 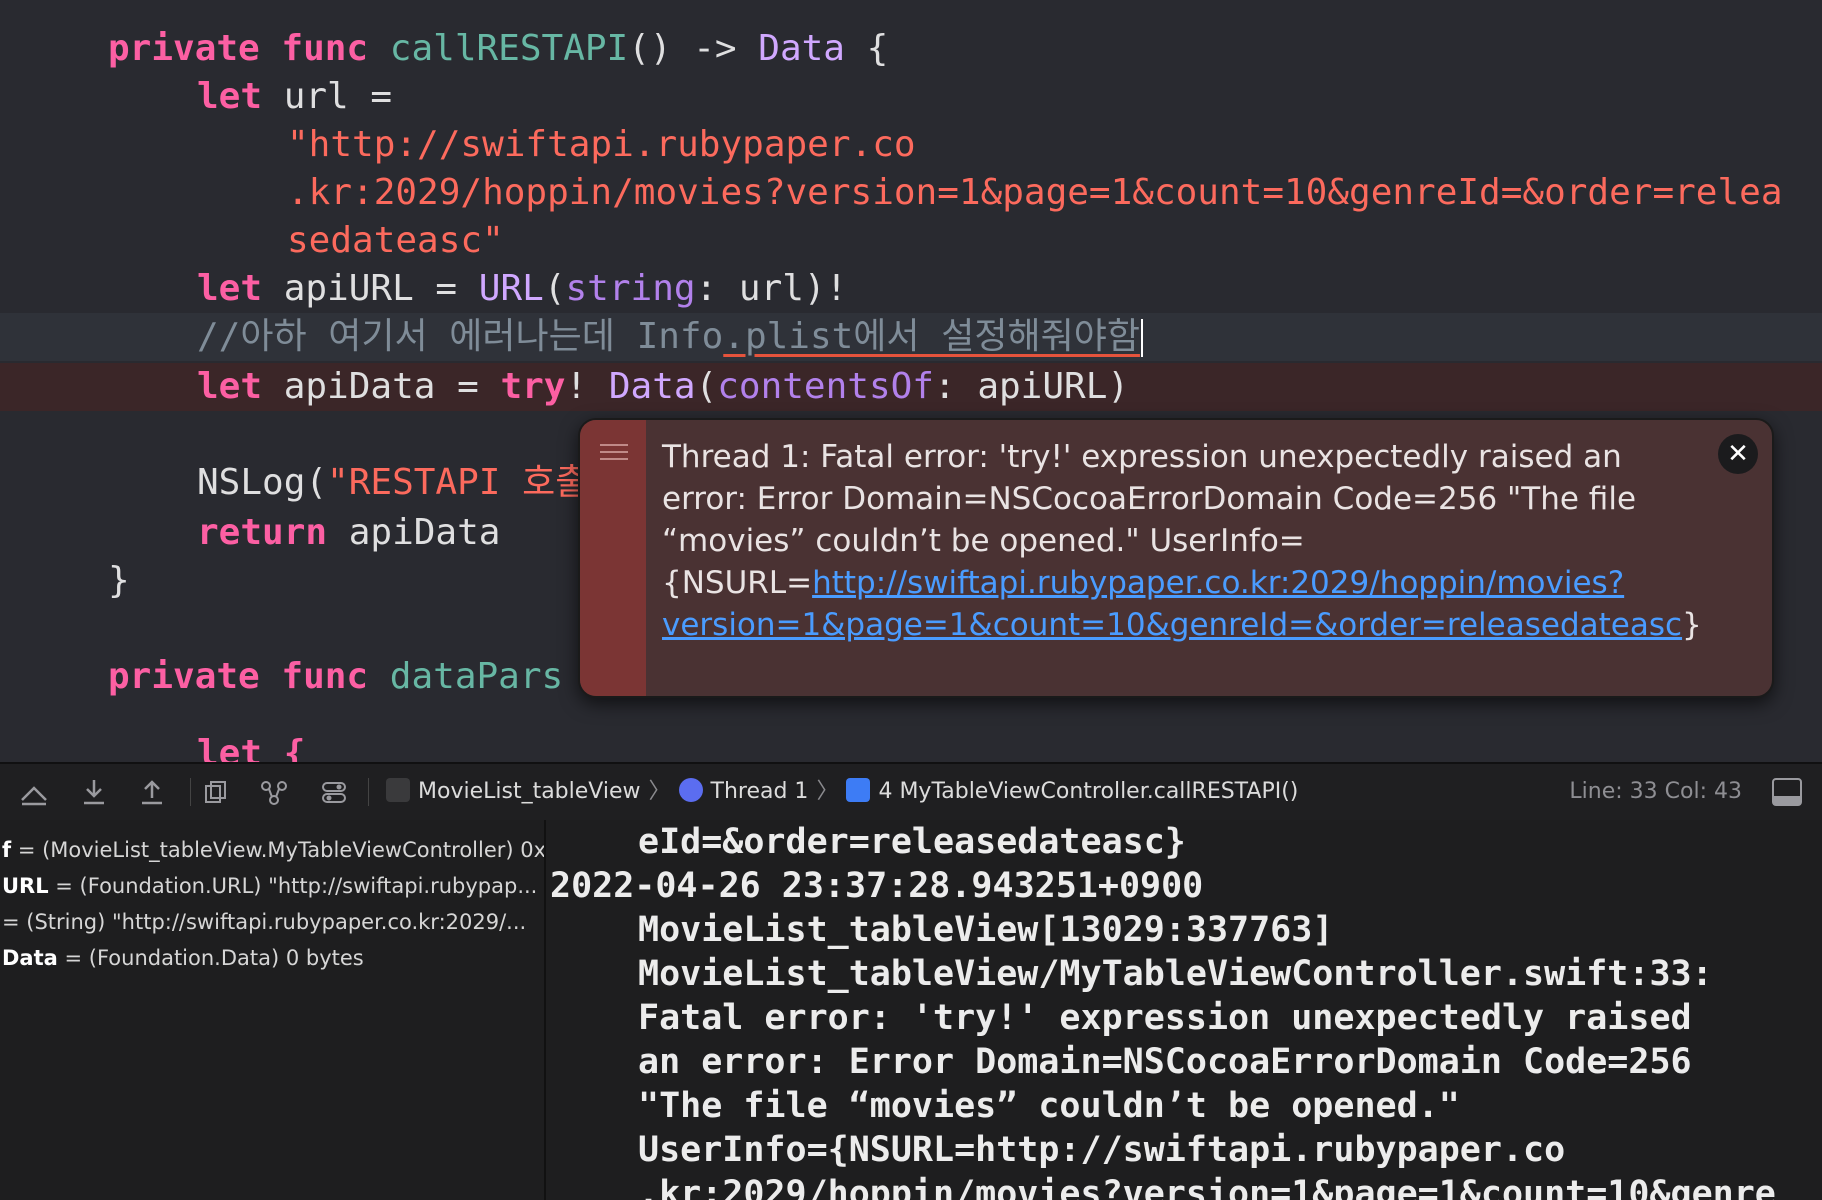 I want to click on variable-name: f, so click(x=7, y=850).